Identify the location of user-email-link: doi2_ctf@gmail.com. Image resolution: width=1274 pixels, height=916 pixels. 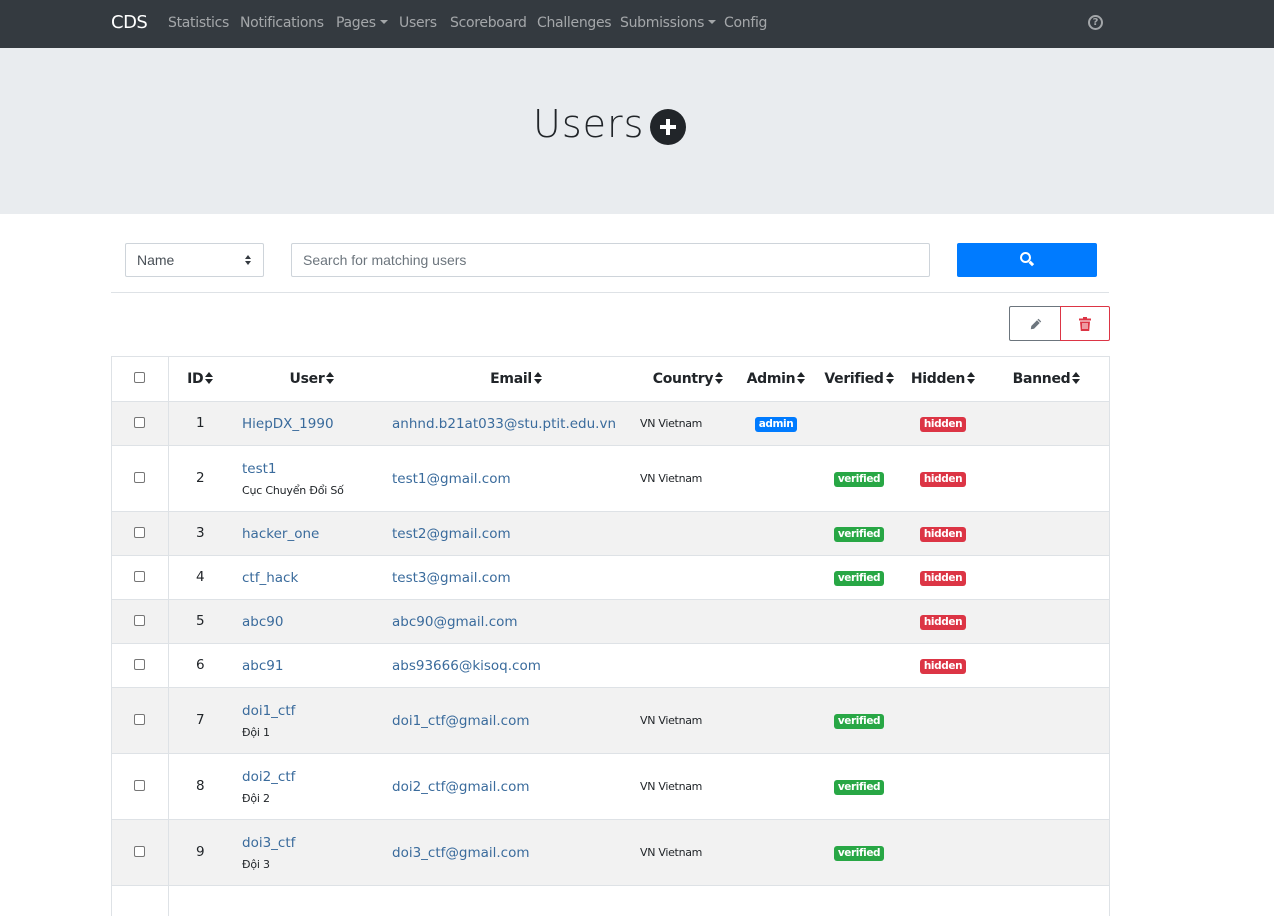
(461, 787).